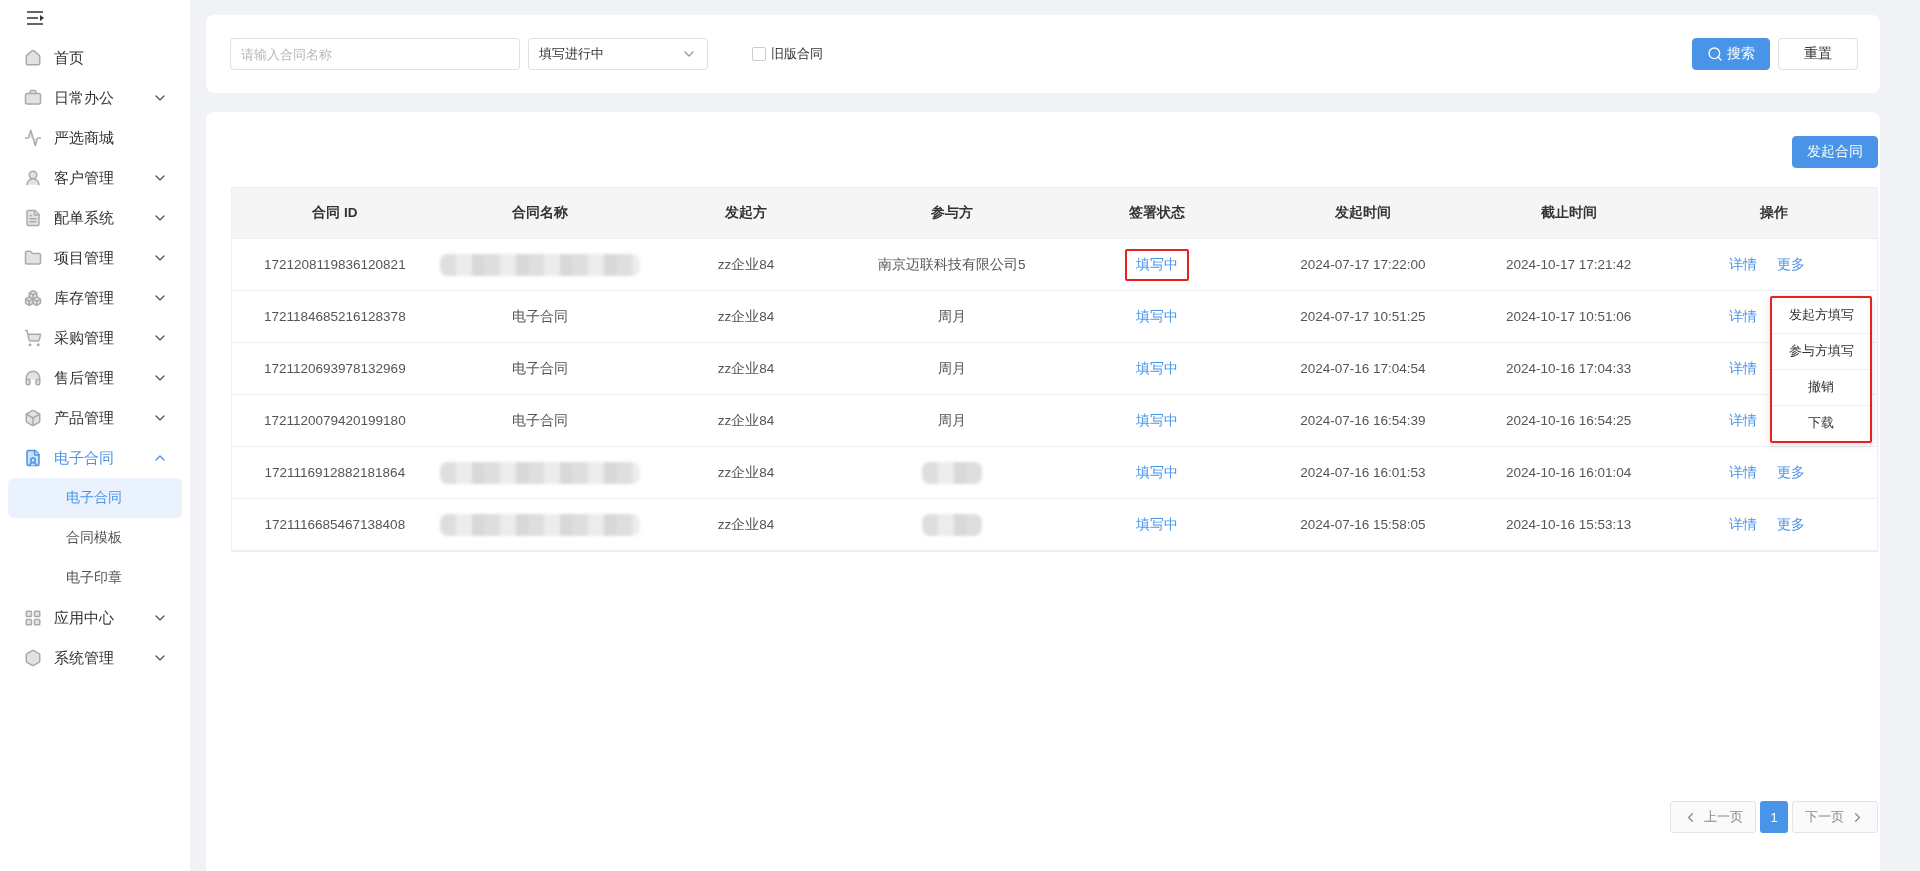 This screenshot has width=1920, height=871. What do you see at coordinates (746, 213) in the screenshot?
I see `column-header: 发起方` at bounding box center [746, 213].